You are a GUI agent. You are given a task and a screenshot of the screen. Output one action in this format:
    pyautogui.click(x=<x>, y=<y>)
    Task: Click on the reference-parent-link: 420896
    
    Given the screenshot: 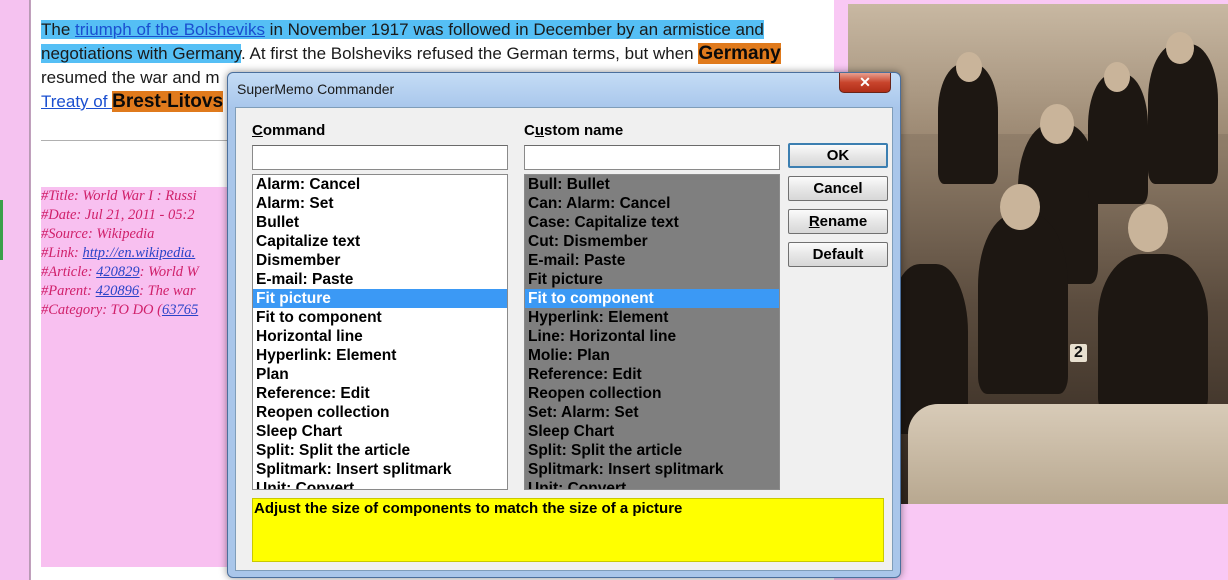 What is the action you would take?
    pyautogui.click(x=118, y=291)
    